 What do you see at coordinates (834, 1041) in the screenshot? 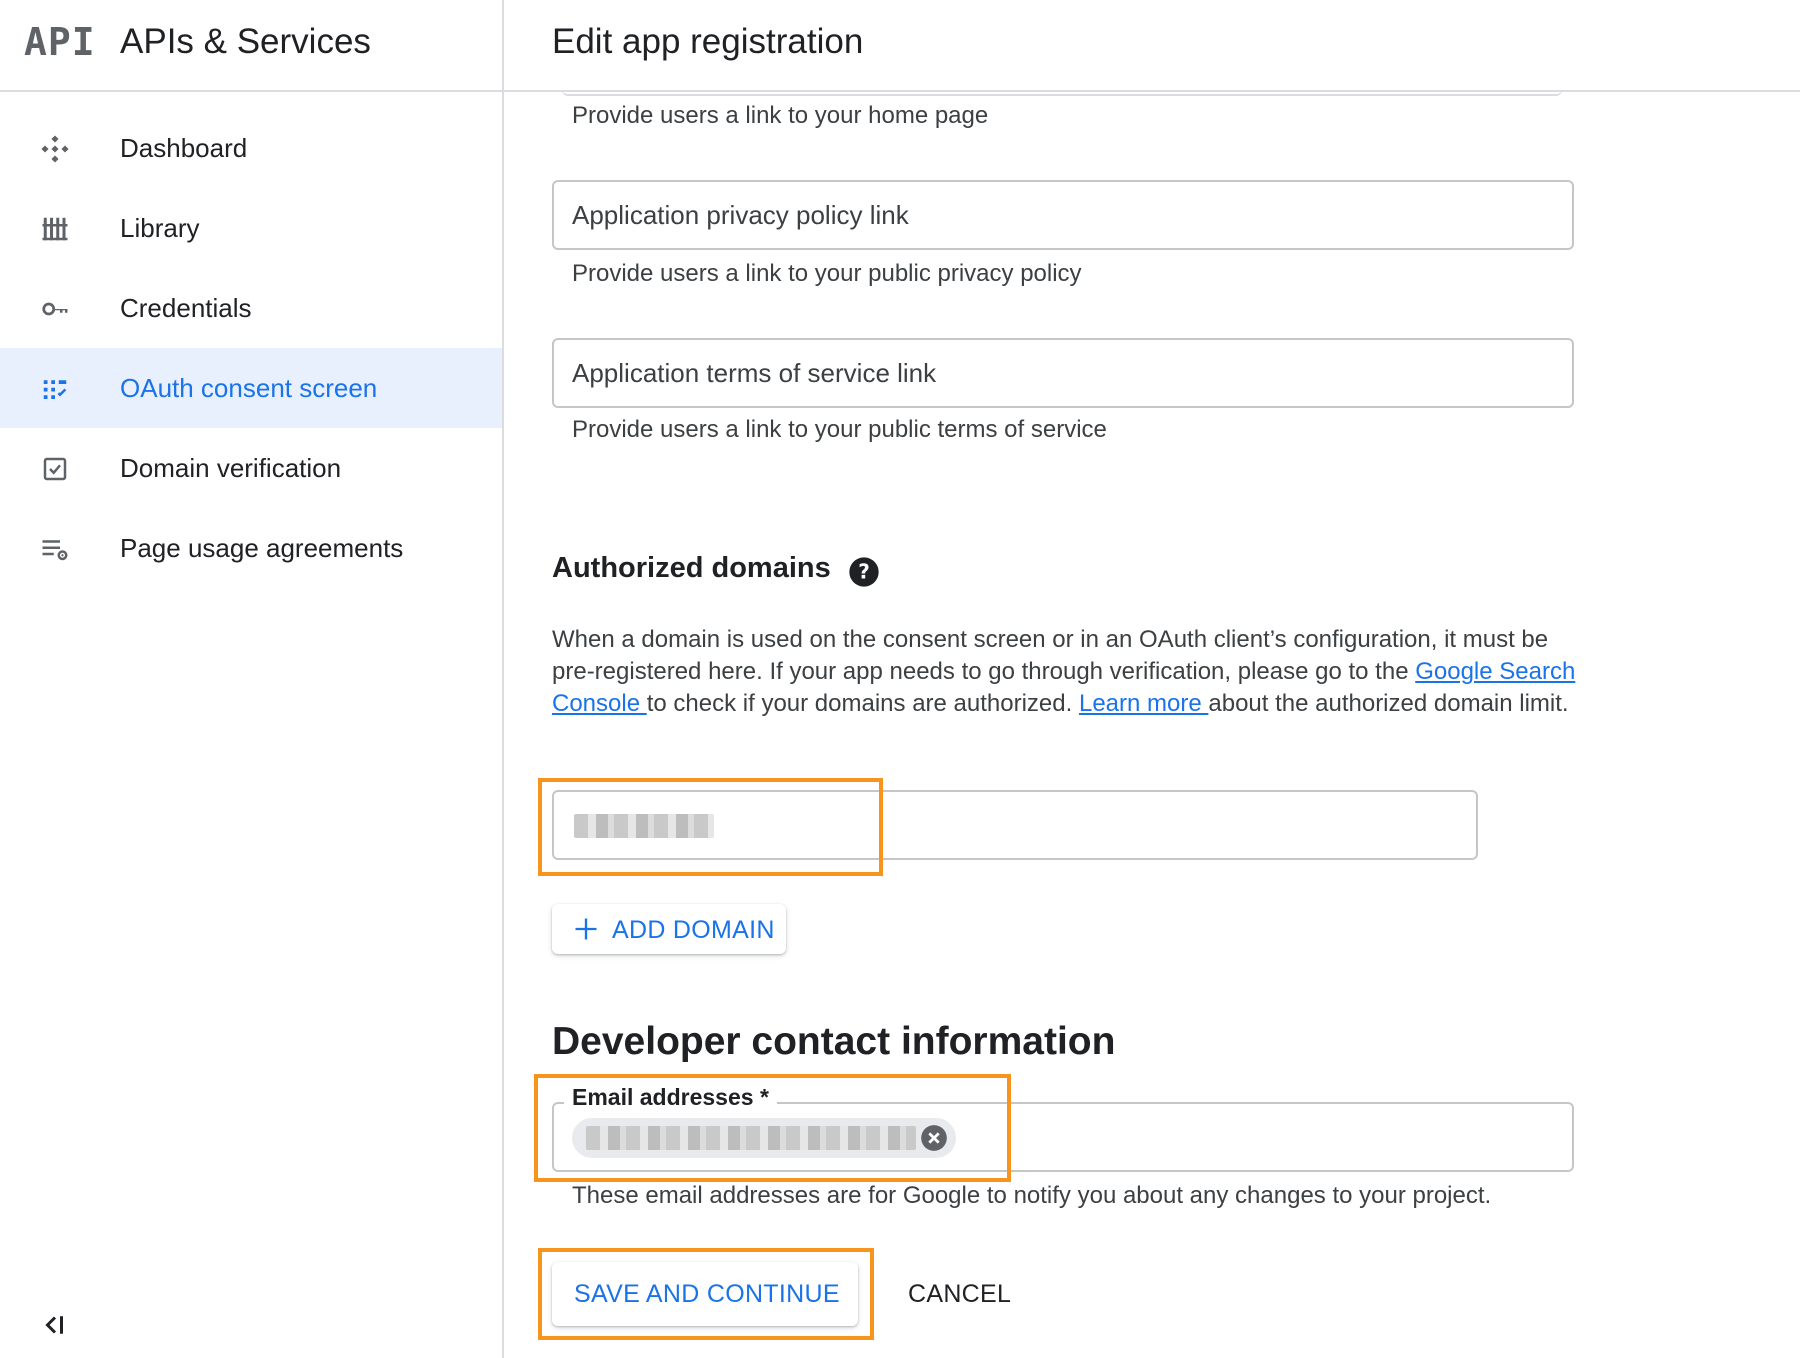
I see `developer-contact-title: Developer contact information` at bounding box center [834, 1041].